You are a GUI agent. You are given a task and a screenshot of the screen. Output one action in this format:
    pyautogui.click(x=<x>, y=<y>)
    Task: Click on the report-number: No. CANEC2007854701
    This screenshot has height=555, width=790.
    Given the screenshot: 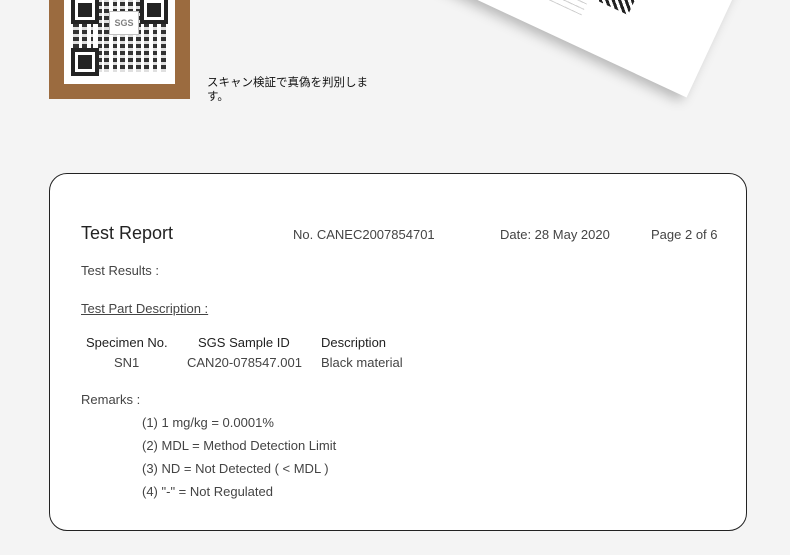 What is the action you would take?
    pyautogui.click(x=364, y=234)
    